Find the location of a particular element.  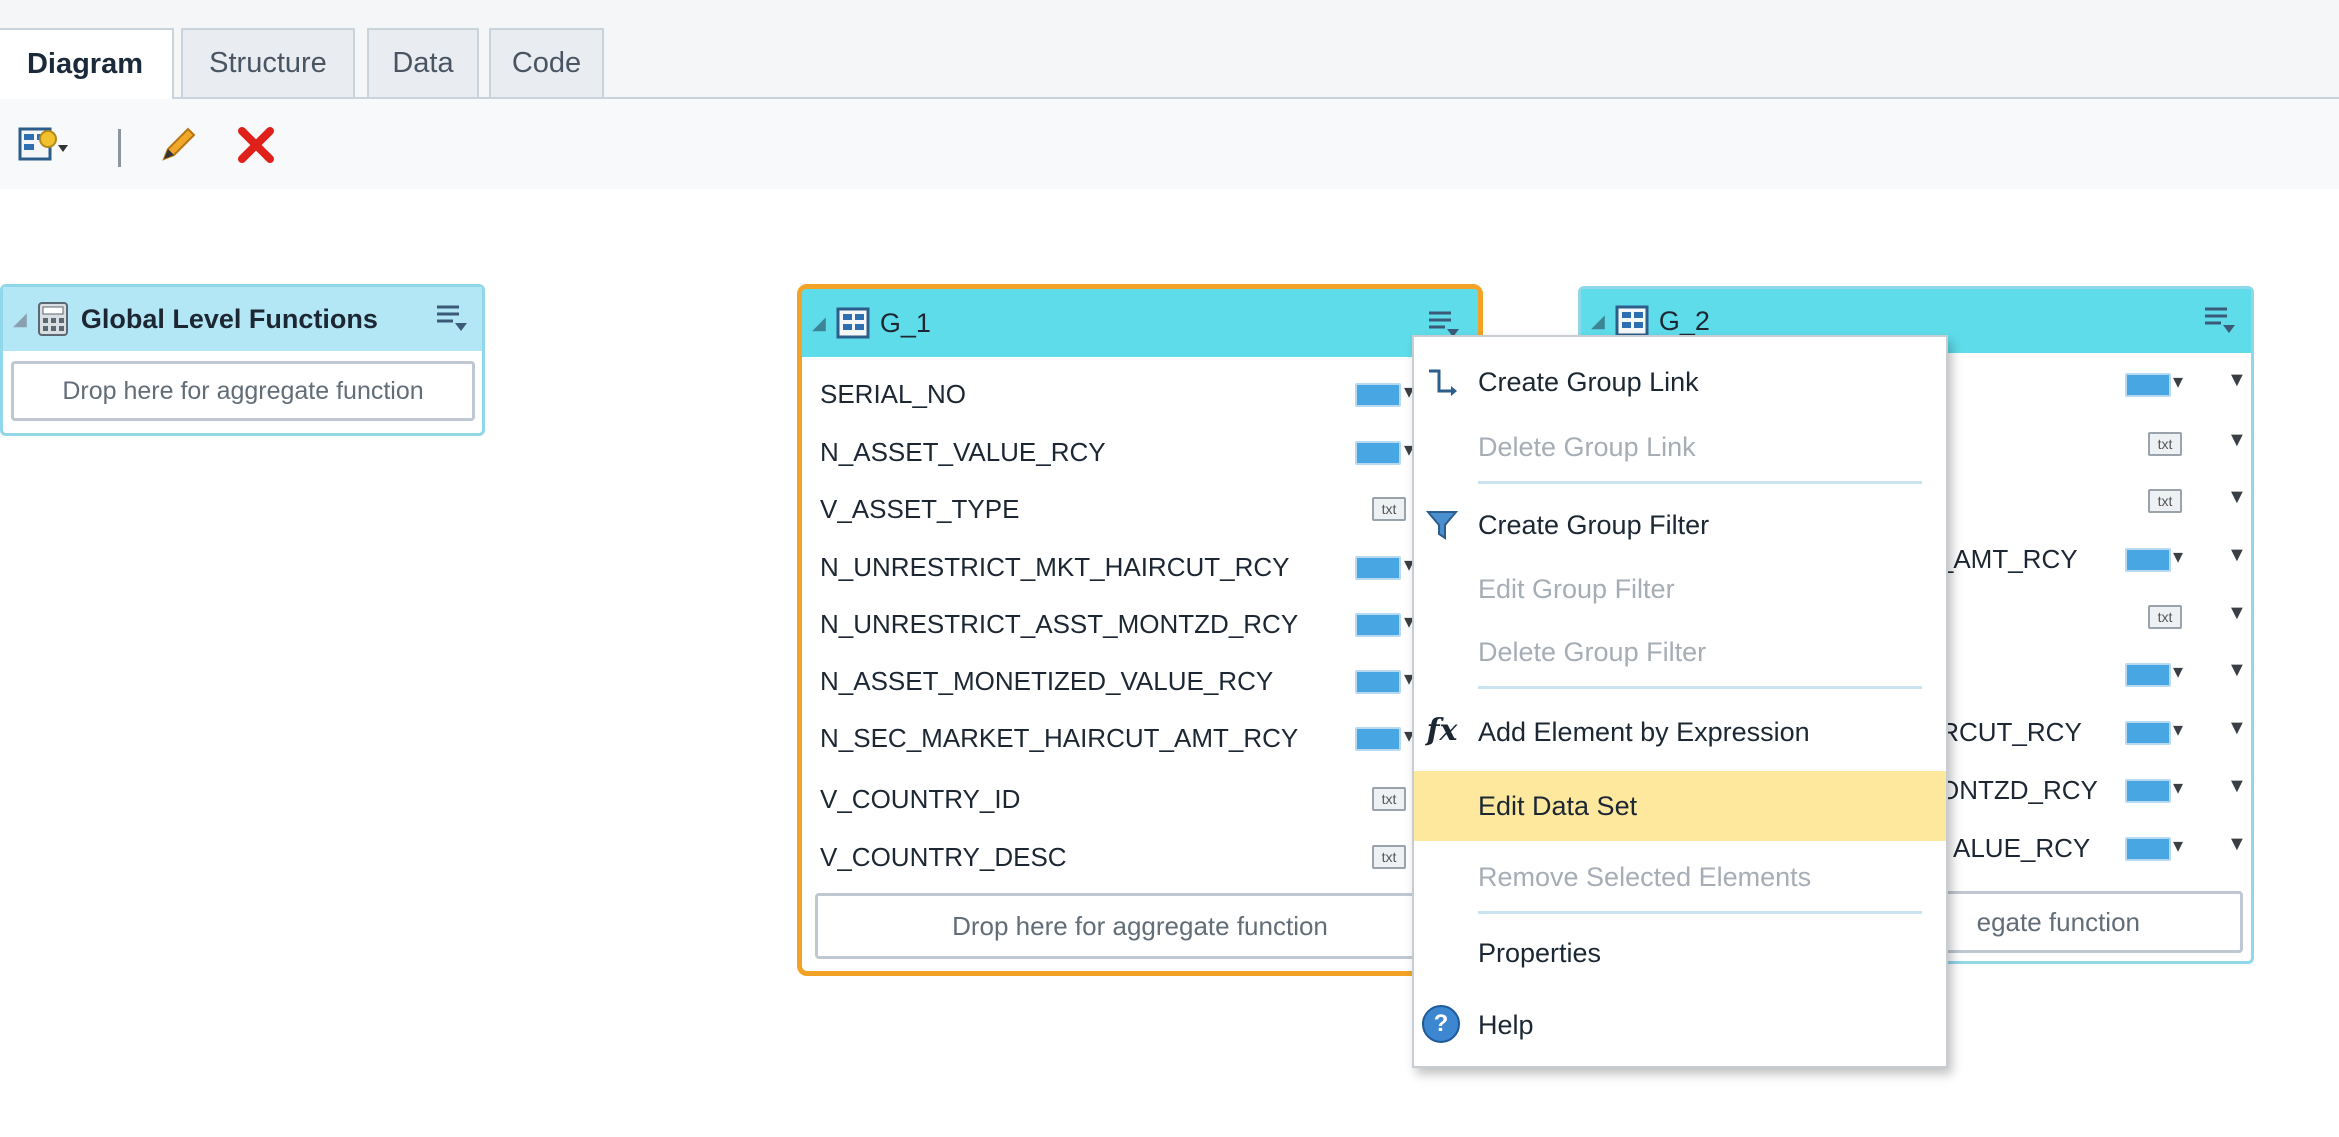

menu-item-label: Edit Data Set is located at coordinates (1558, 805).